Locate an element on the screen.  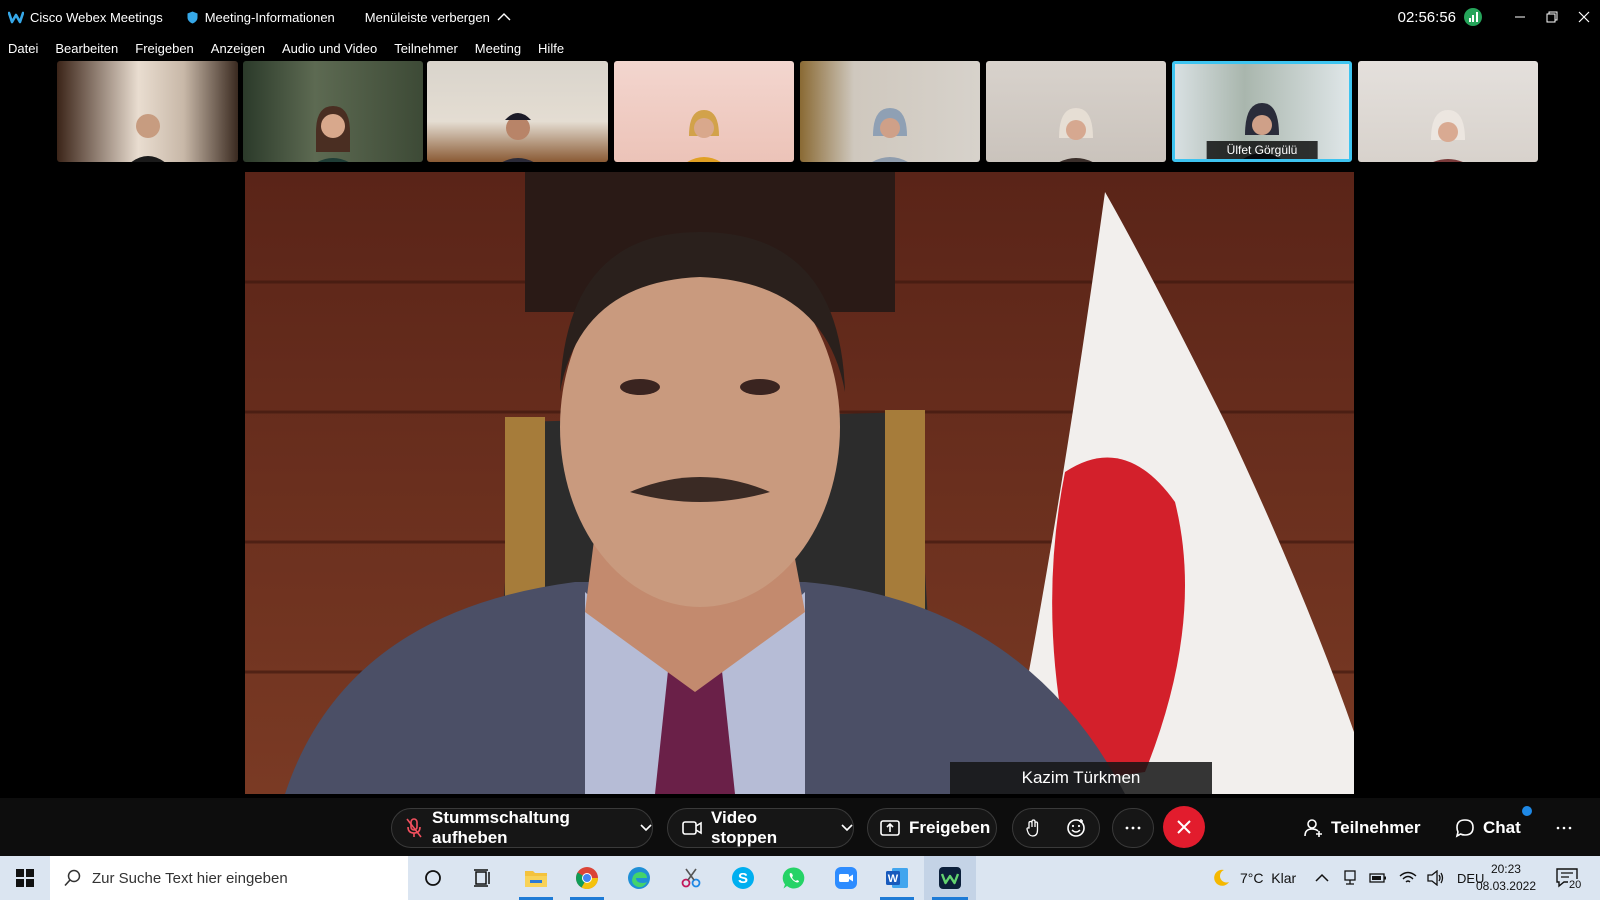
notification-count: 20 is located at coordinates (1575, 885).